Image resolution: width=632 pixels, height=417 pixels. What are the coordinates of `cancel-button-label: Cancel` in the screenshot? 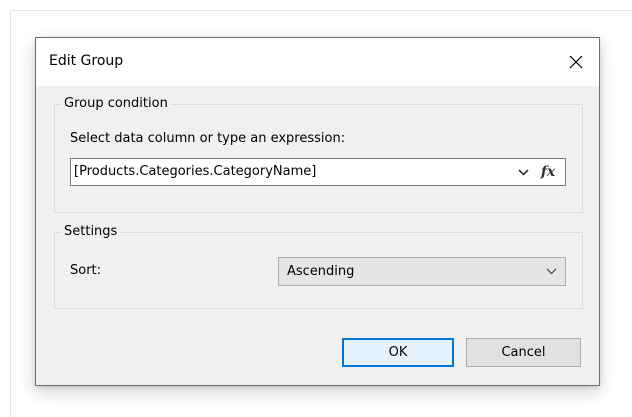 It's located at (523, 352).